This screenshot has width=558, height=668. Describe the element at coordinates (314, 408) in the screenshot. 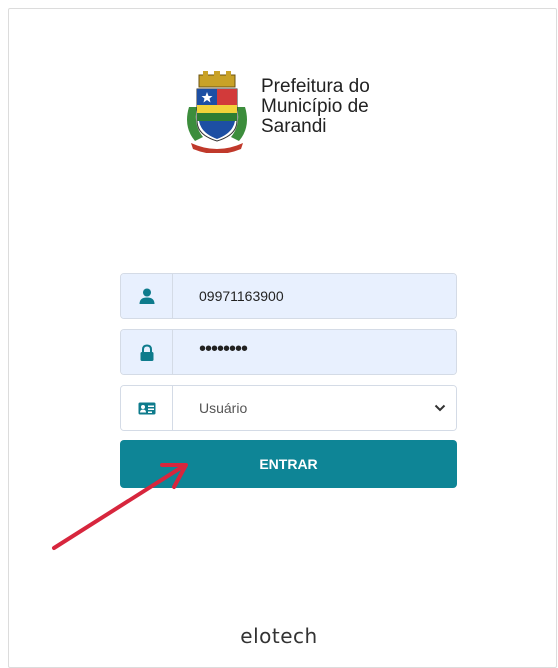

I see `profile-select: Usuário` at that location.